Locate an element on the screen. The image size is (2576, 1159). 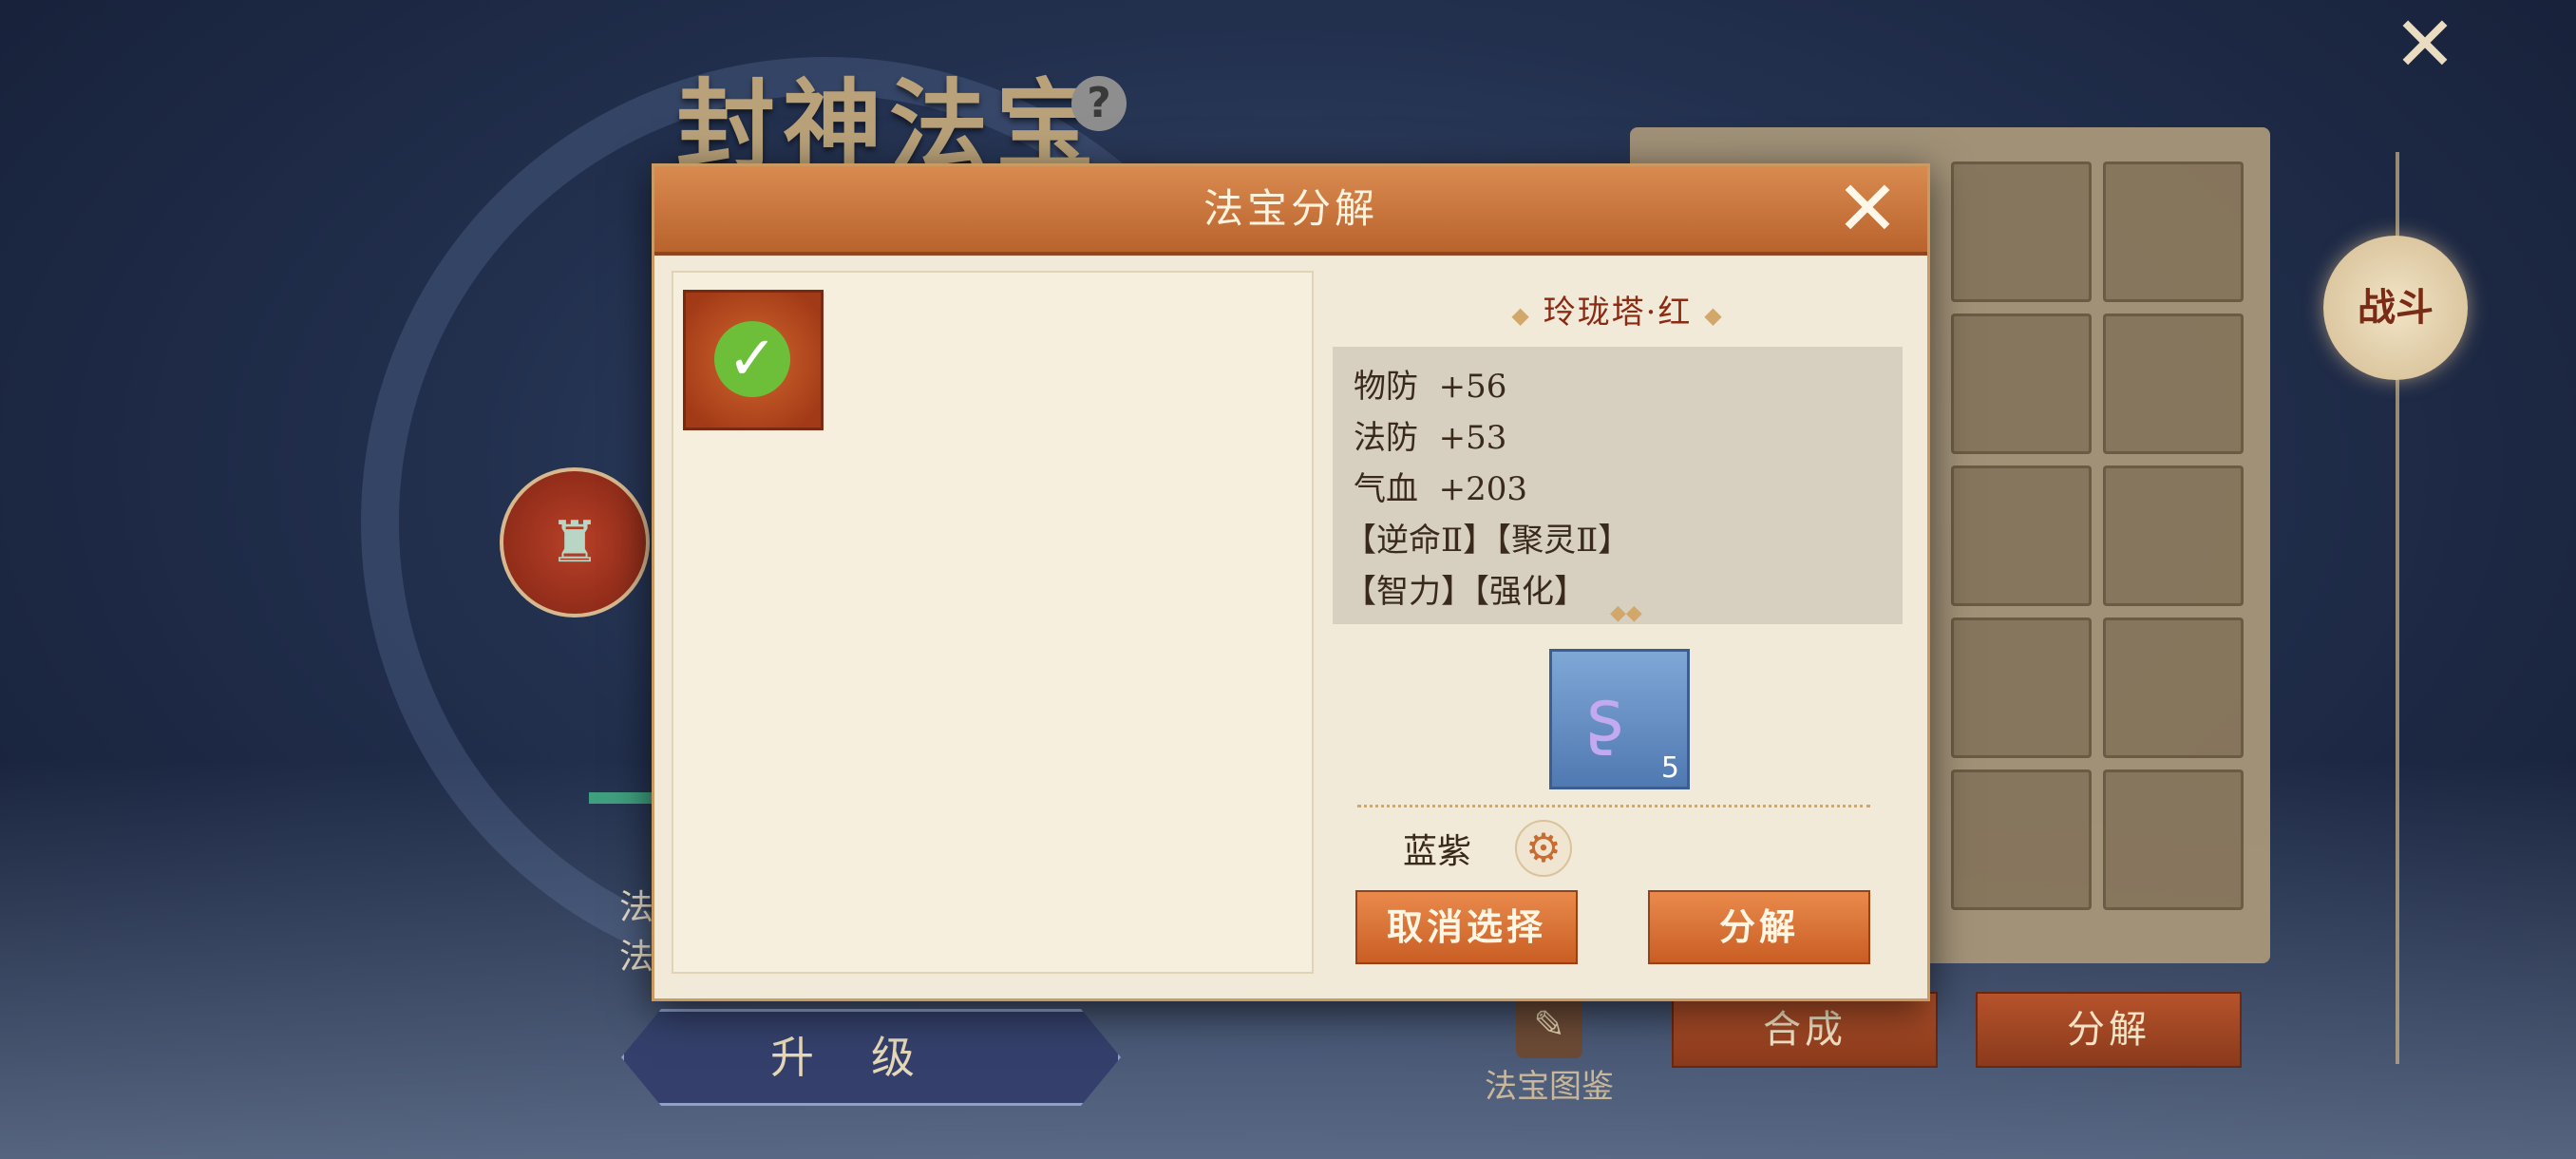
purple-flame-icon: ʂ is located at coordinates (1605, 715).